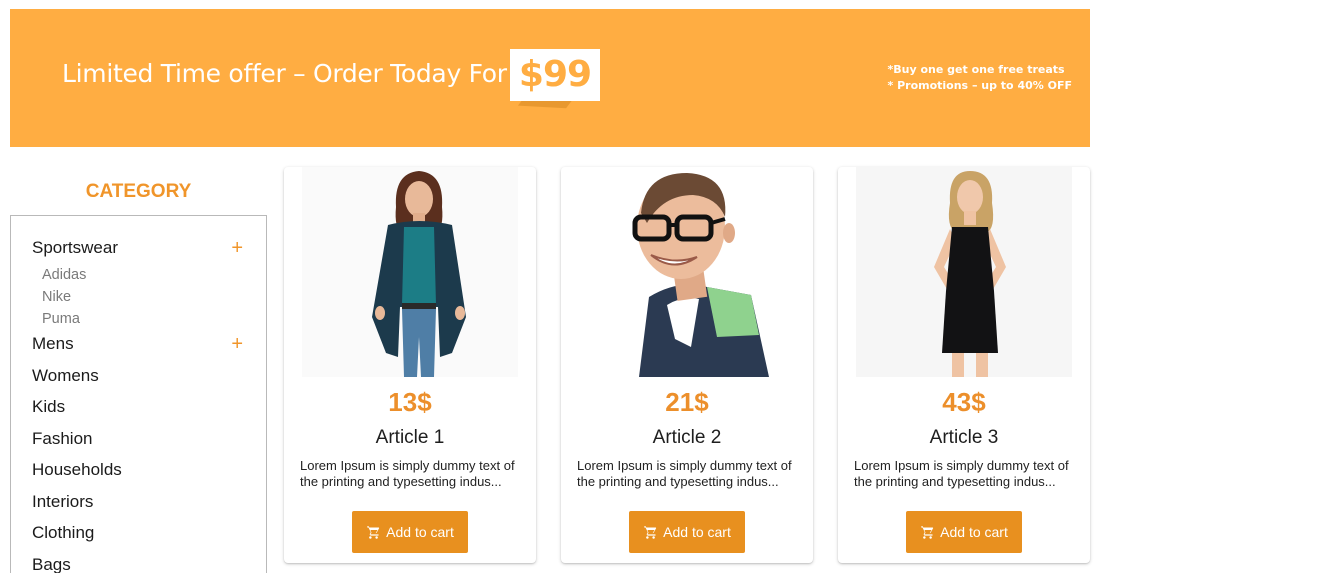  I want to click on product-price: 43$, so click(964, 402).